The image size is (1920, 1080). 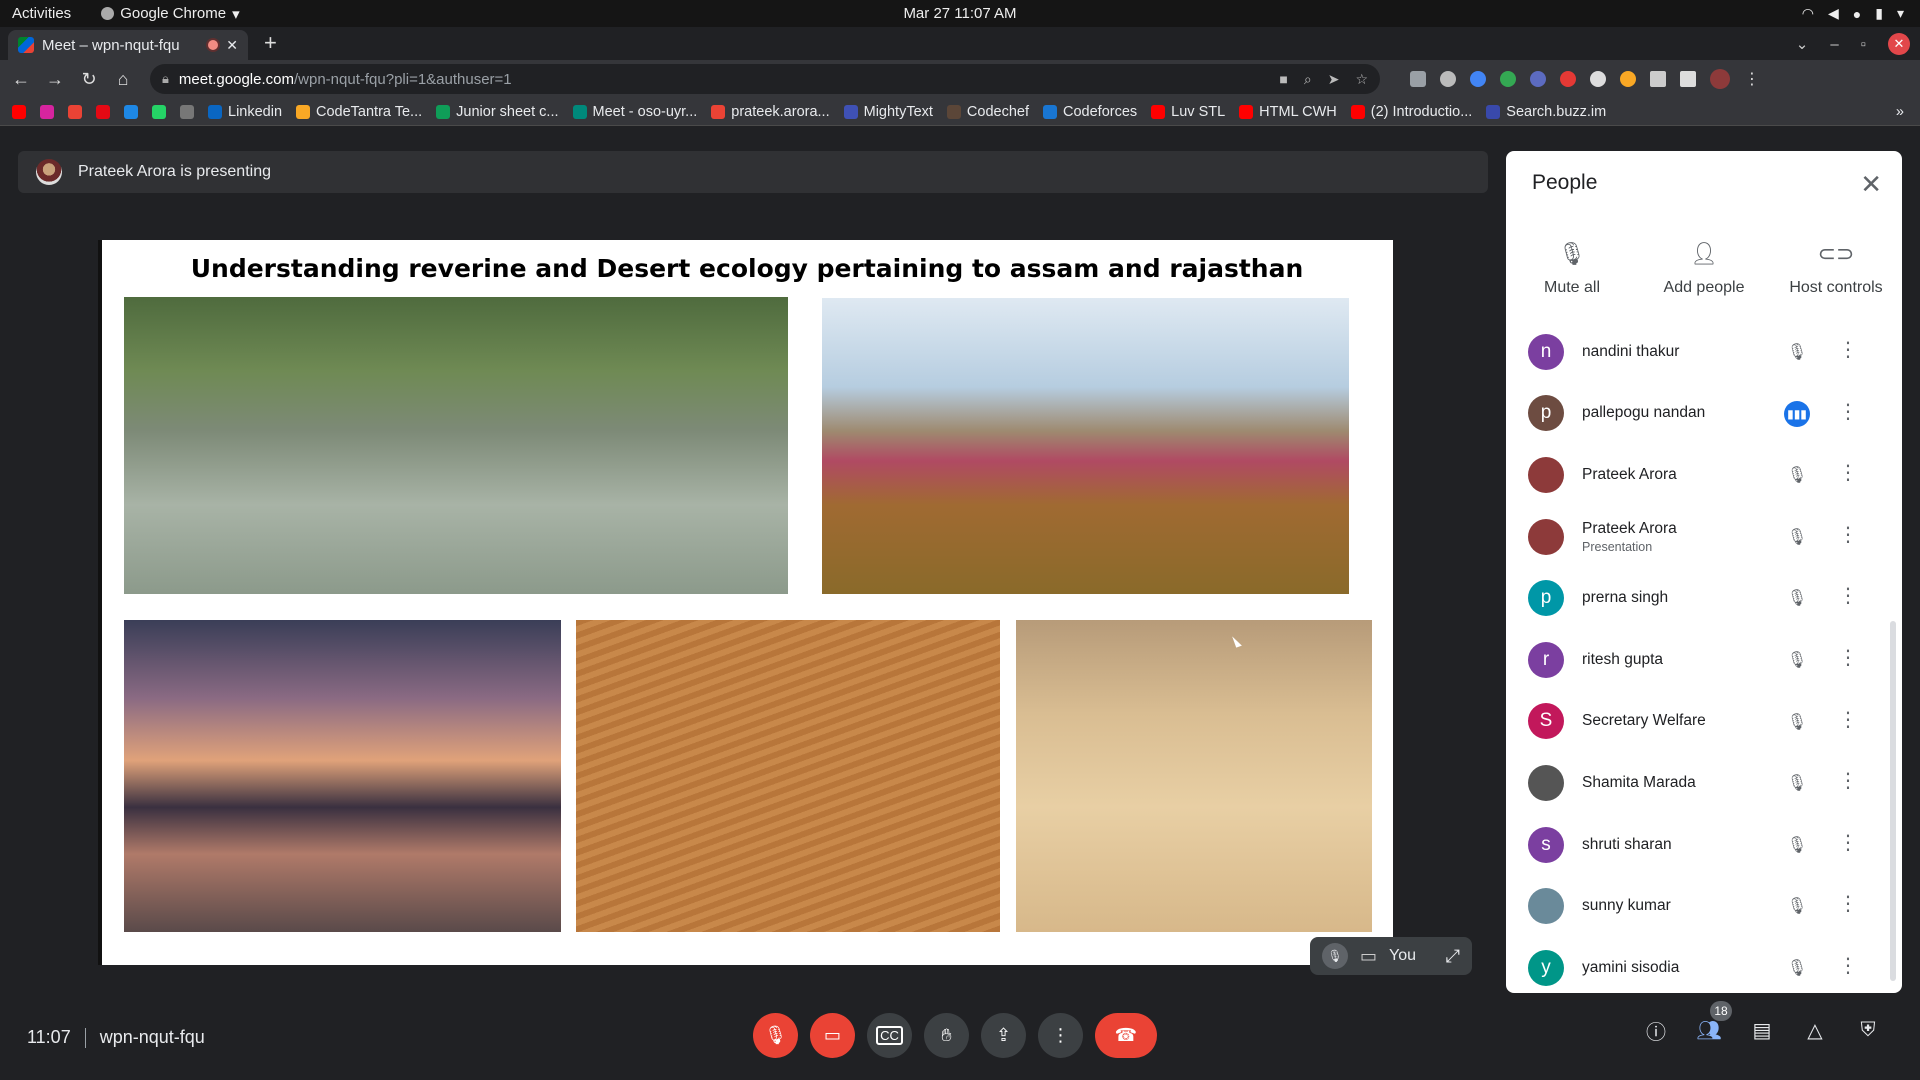 I want to click on more-options-button: ⋮, so click(x=1060, y=1035).